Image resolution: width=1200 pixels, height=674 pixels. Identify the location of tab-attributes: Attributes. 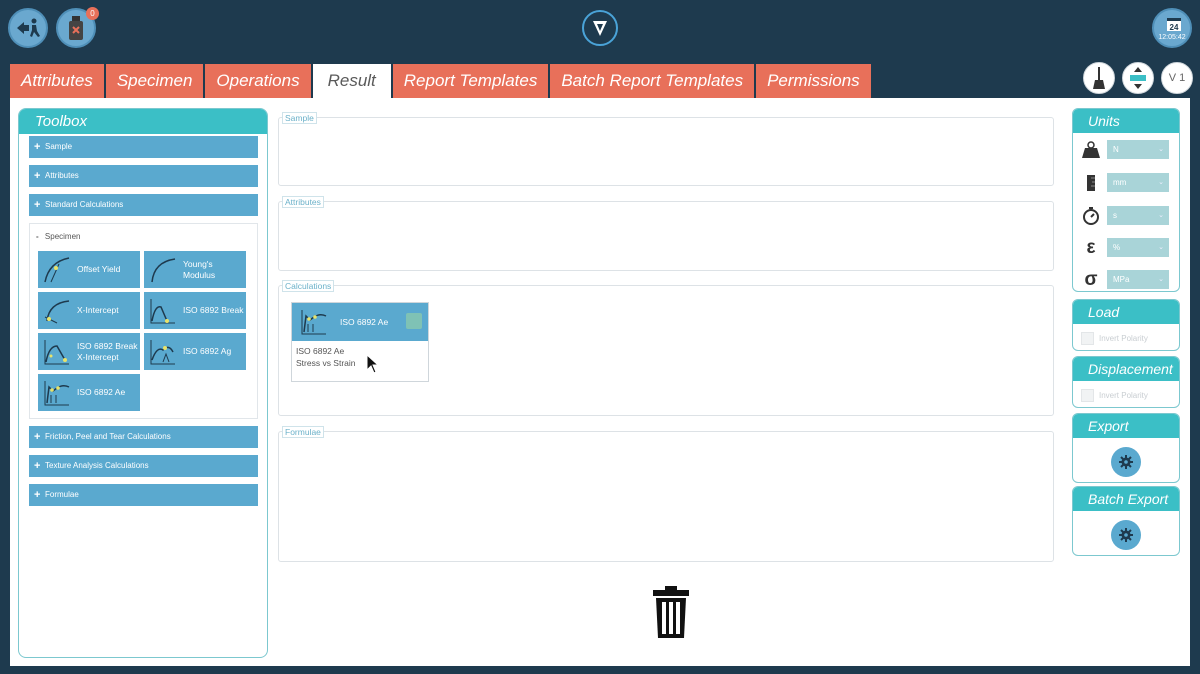
(57, 81).